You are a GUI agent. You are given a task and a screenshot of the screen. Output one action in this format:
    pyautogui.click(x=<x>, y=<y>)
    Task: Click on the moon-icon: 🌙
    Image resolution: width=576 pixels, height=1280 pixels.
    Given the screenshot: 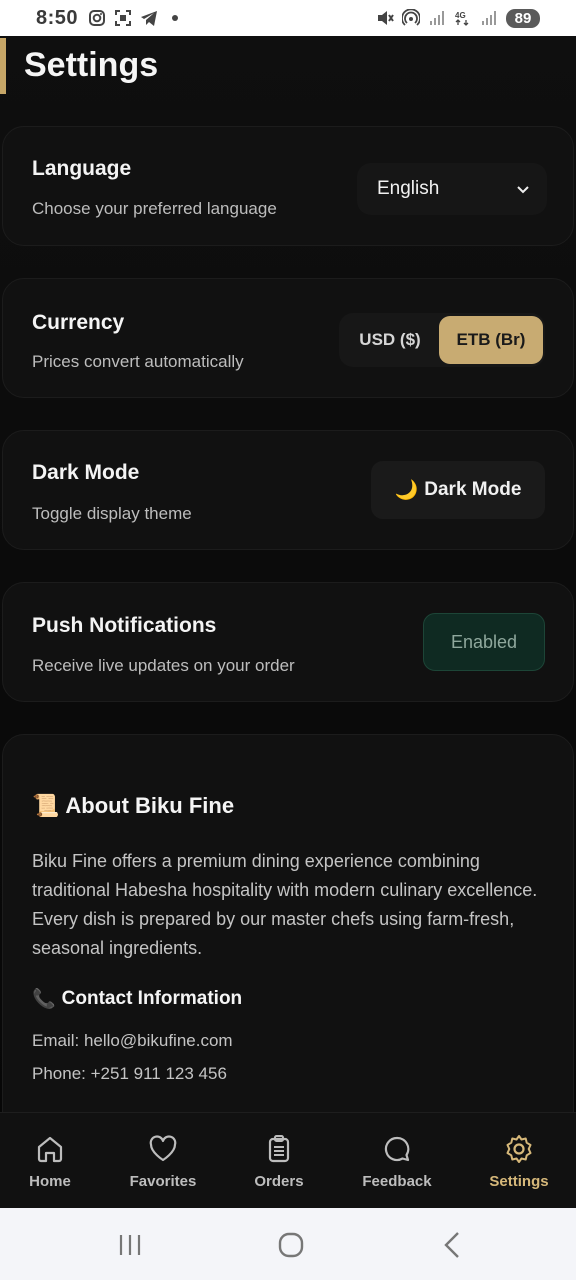 What is the action you would take?
    pyautogui.click(x=406, y=490)
    